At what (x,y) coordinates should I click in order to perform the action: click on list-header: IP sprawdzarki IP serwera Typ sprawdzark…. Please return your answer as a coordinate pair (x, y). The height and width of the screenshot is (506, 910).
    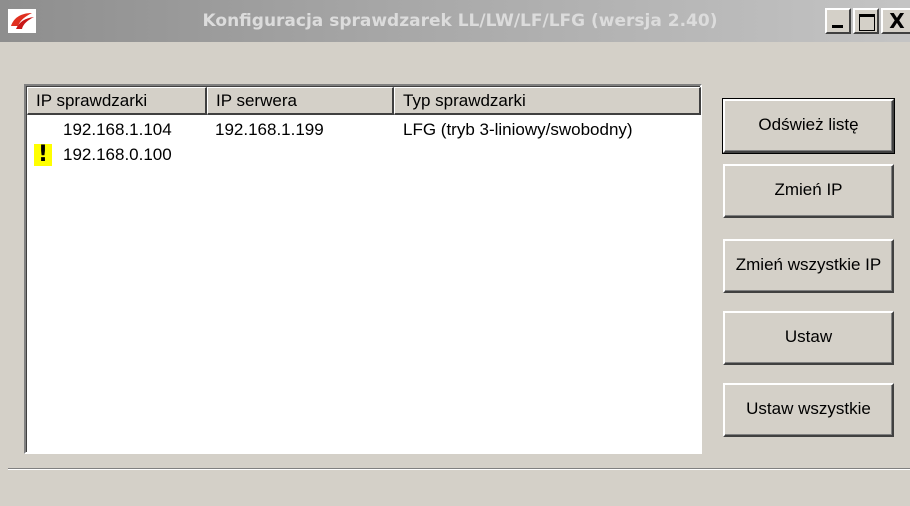
    Looking at the image, I should click on (364, 101).